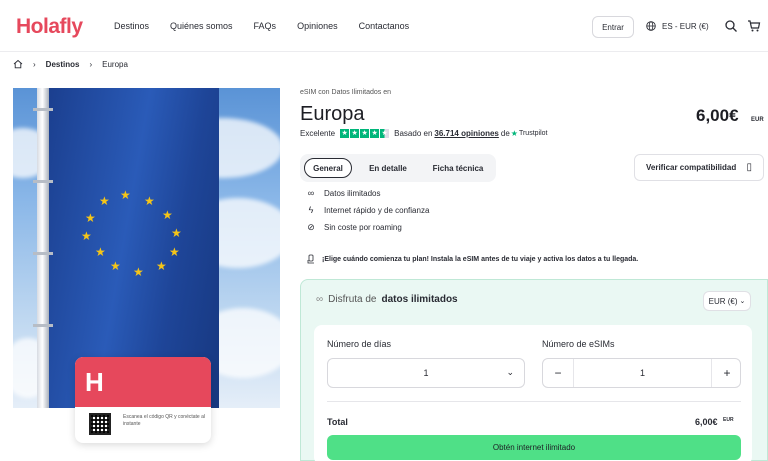 The height and width of the screenshot is (461, 768). What do you see at coordinates (699, 167) in the screenshot?
I see `verify-compatibility-button: Verificar compatibilidad ▯` at bounding box center [699, 167].